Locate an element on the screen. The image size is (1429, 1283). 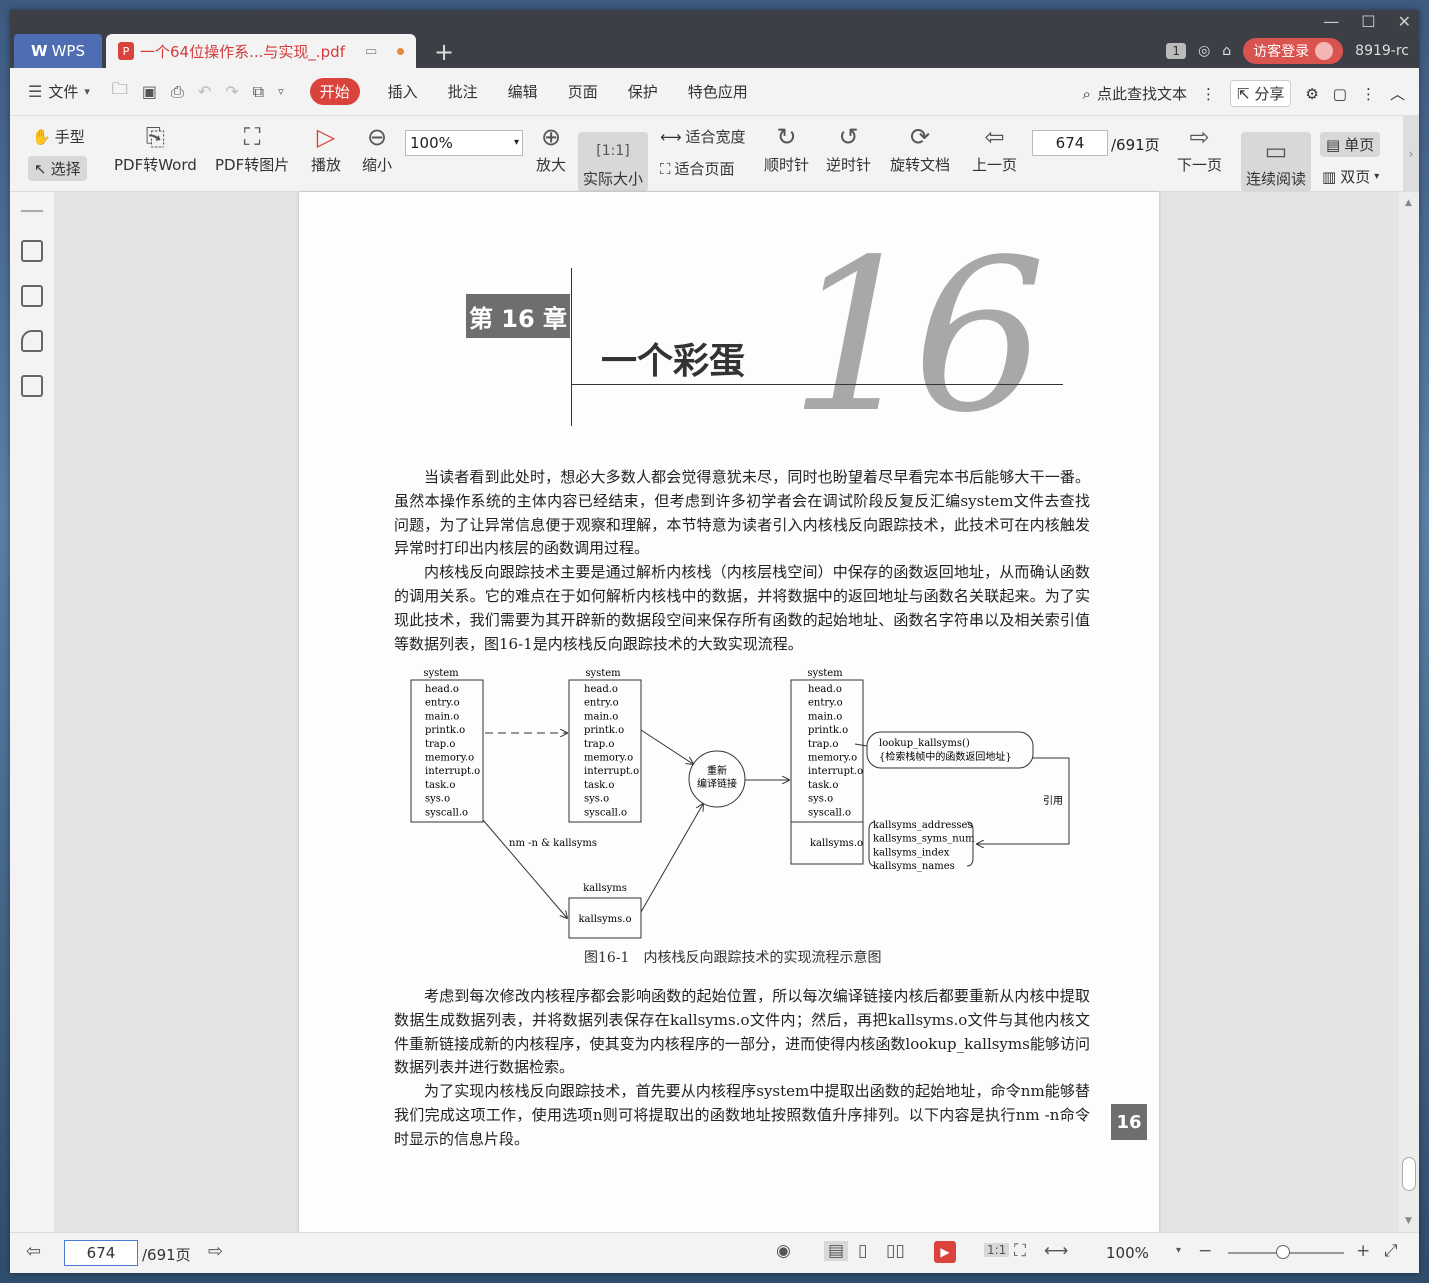
rotate-document-button: ⟳ 旋转文档 is located at coordinates (920, 147).